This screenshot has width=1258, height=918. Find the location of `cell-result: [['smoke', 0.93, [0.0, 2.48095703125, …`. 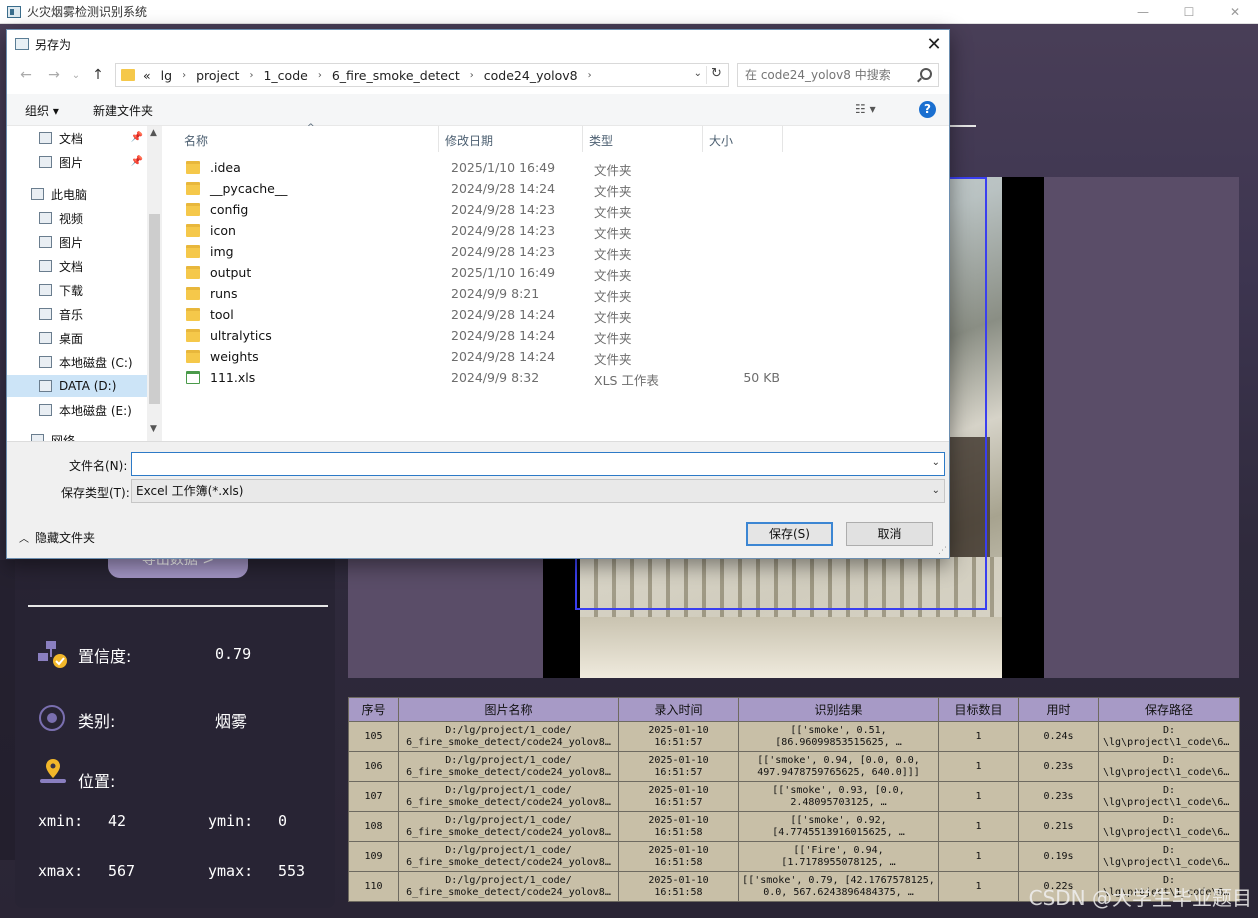

cell-result: [['smoke', 0.93, [0.0, 2.48095703125, … is located at coordinates (838, 796).